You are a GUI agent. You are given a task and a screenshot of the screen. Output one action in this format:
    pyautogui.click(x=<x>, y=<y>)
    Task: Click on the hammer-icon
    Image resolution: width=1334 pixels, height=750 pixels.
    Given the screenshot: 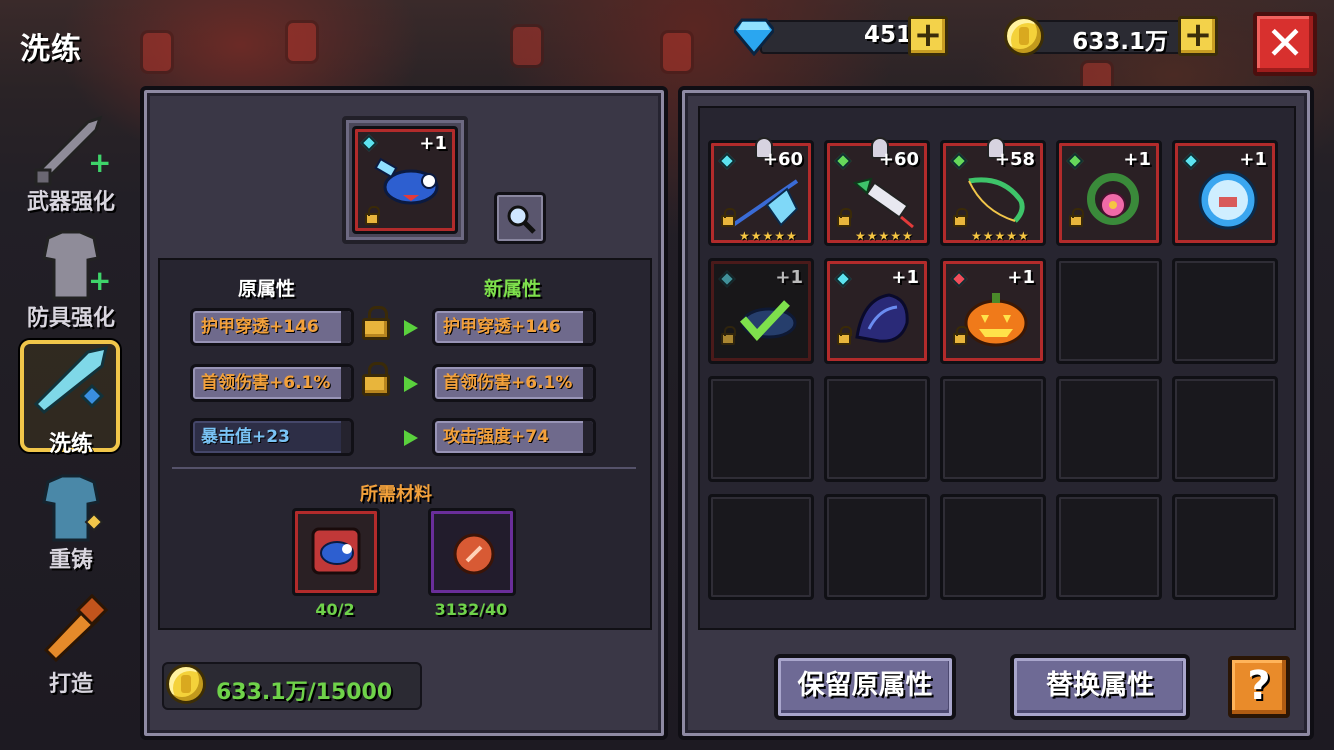 What is the action you would take?
    pyautogui.click(x=76, y=628)
    